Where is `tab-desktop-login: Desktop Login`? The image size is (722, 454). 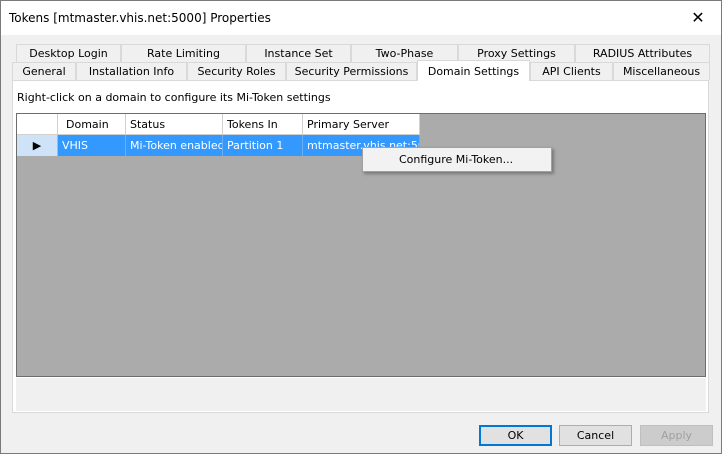 tab-desktop-login: Desktop Login is located at coordinates (68, 53).